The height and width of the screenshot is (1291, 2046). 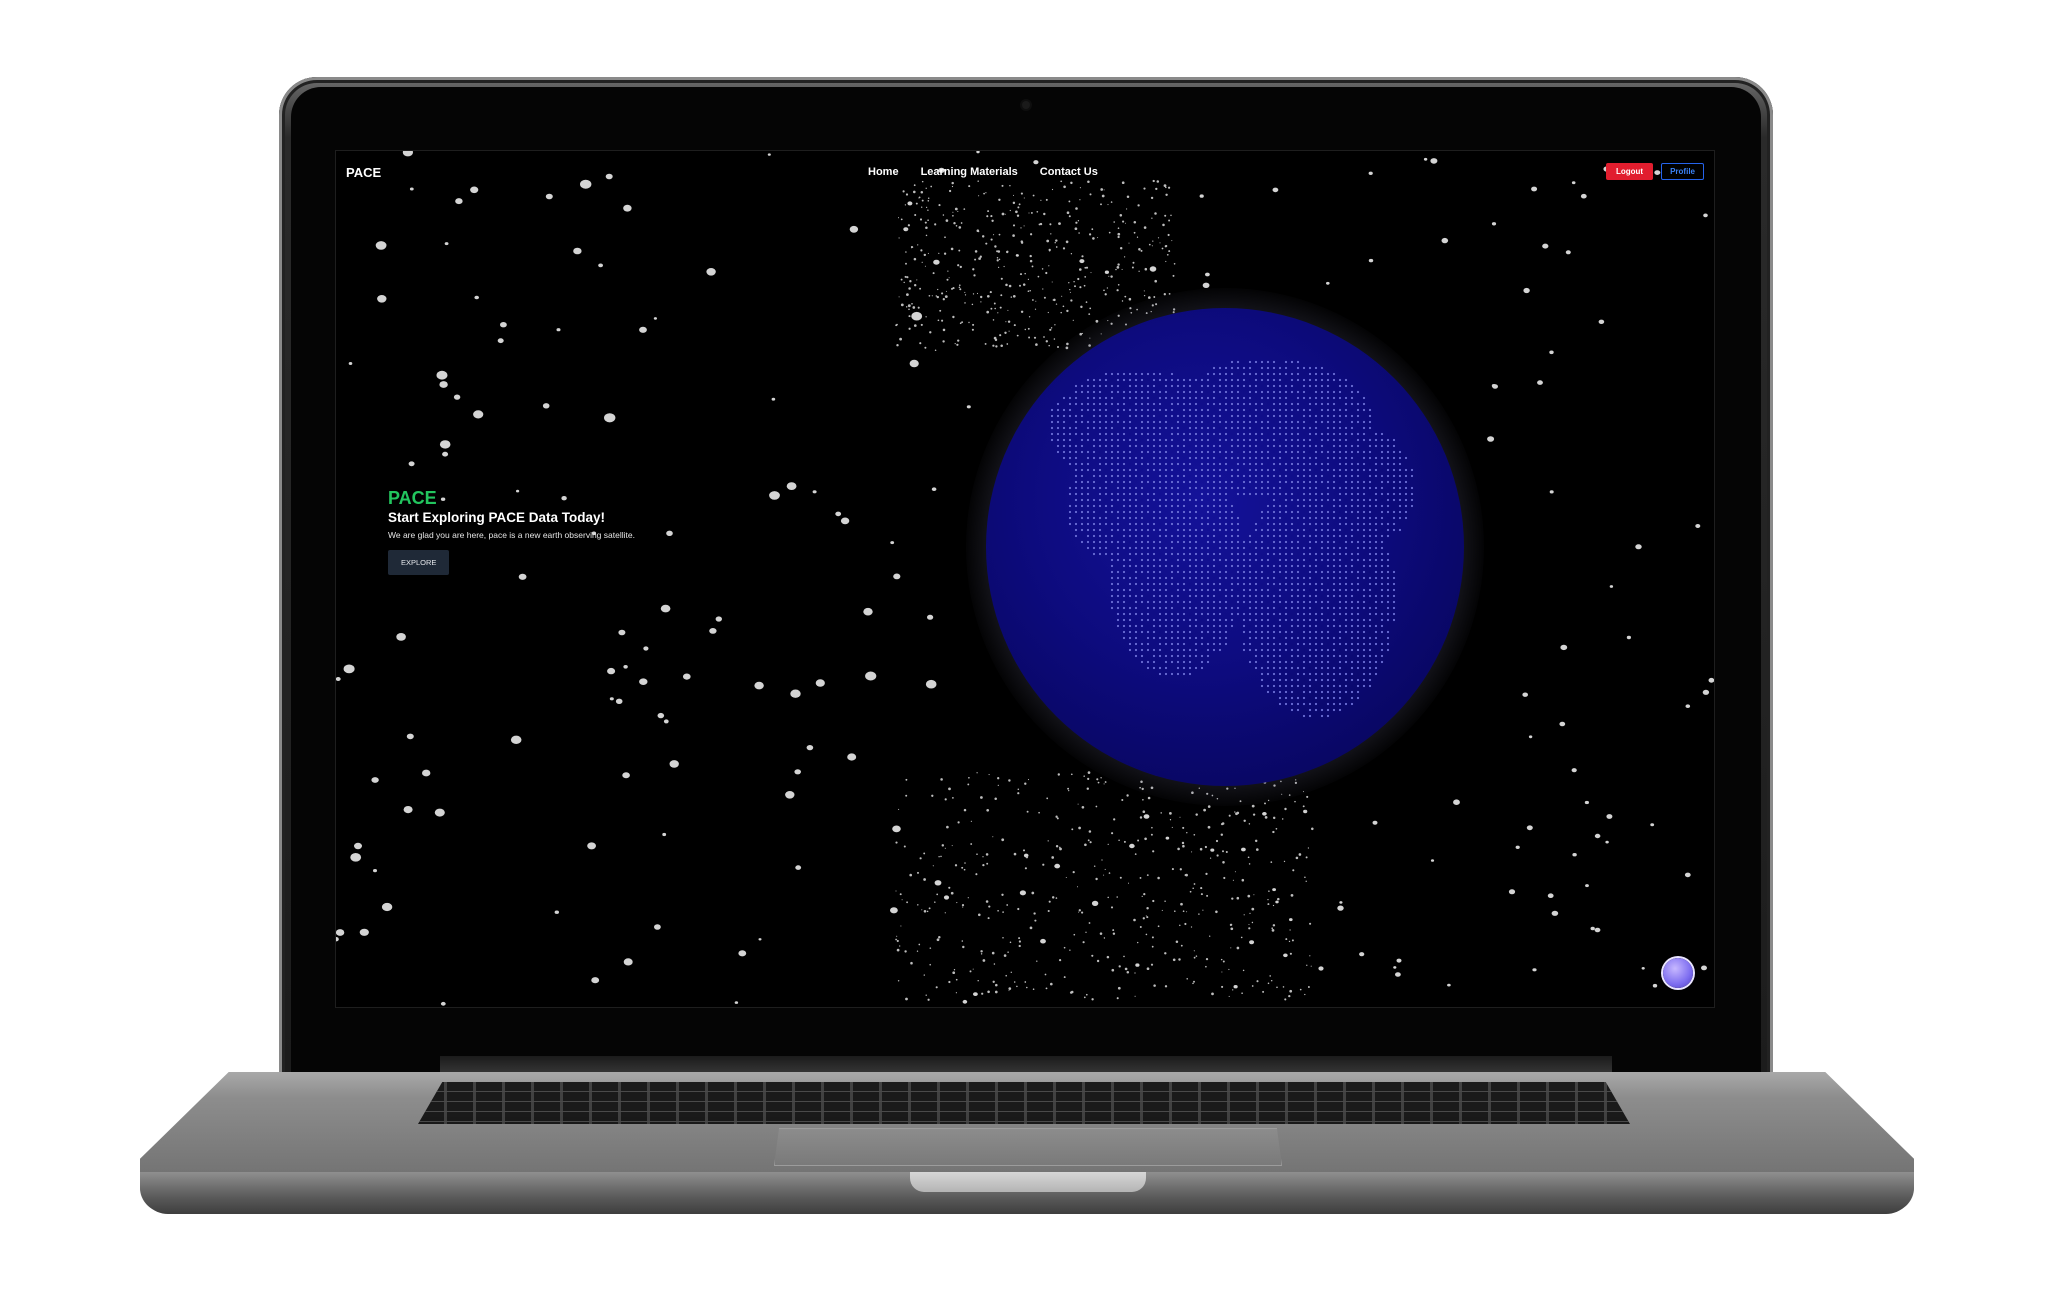 What do you see at coordinates (419, 562) in the screenshot?
I see `explore-button: EXPLORE` at bounding box center [419, 562].